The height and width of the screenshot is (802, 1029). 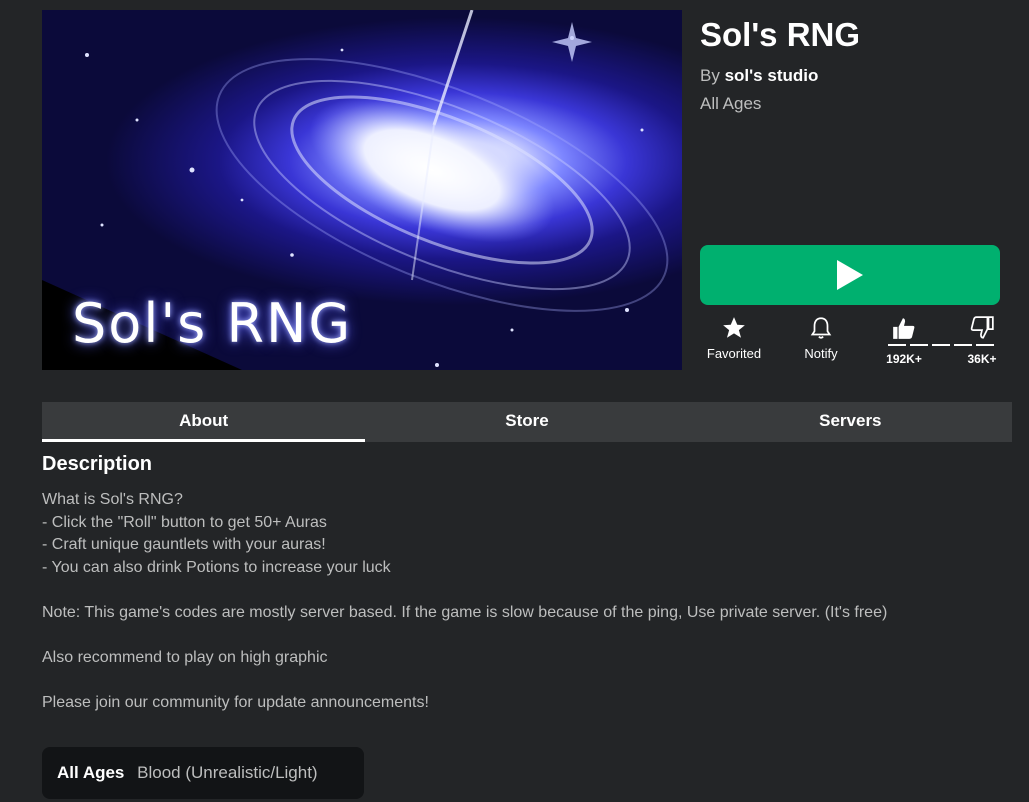 What do you see at coordinates (850, 422) in the screenshot?
I see `tab-servers: Servers` at bounding box center [850, 422].